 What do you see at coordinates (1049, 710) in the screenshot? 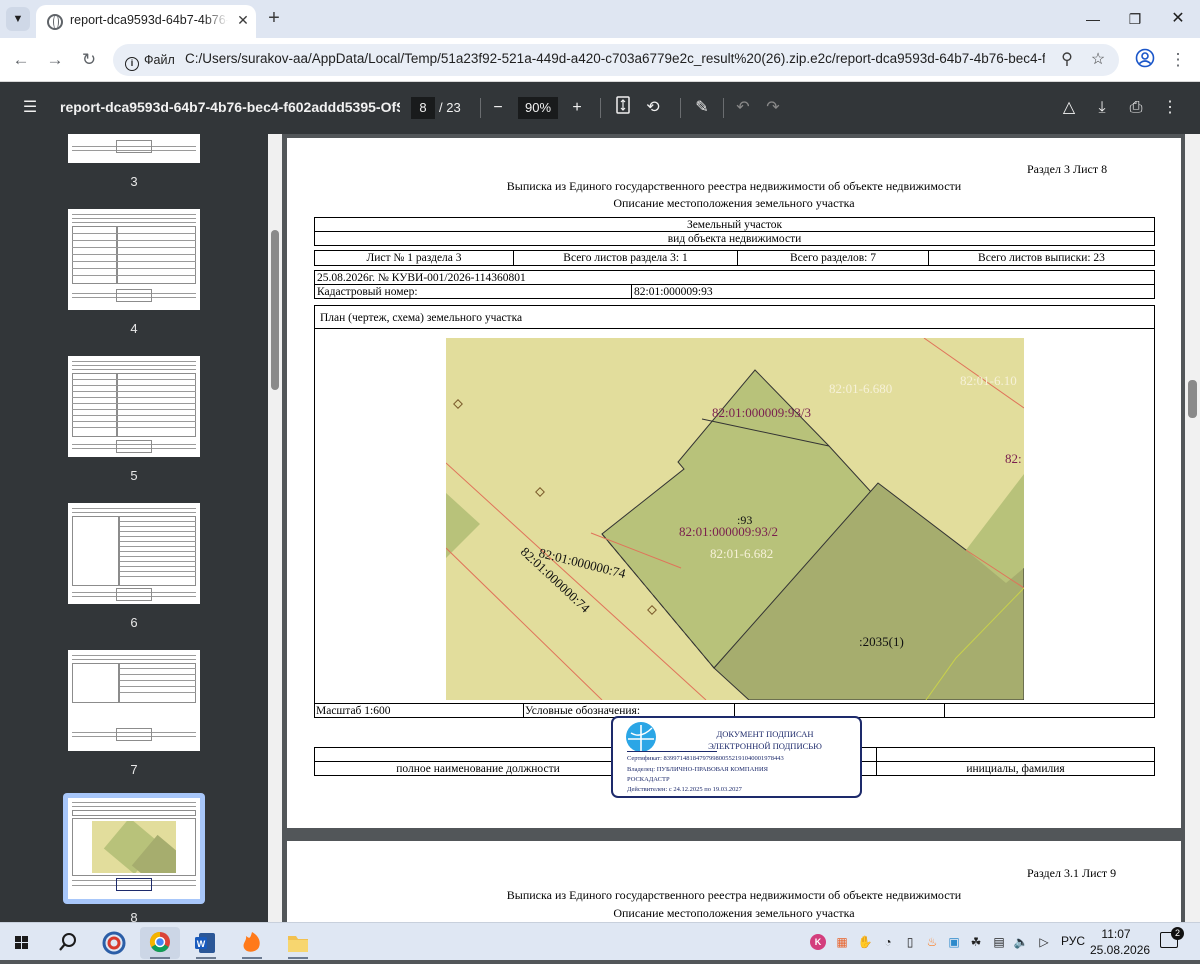
I see `legend-cell-empty` at bounding box center [1049, 710].